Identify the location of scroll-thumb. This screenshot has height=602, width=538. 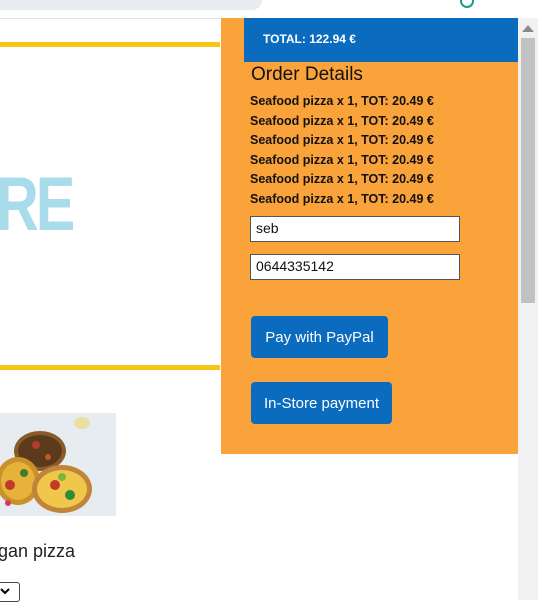
(528, 170).